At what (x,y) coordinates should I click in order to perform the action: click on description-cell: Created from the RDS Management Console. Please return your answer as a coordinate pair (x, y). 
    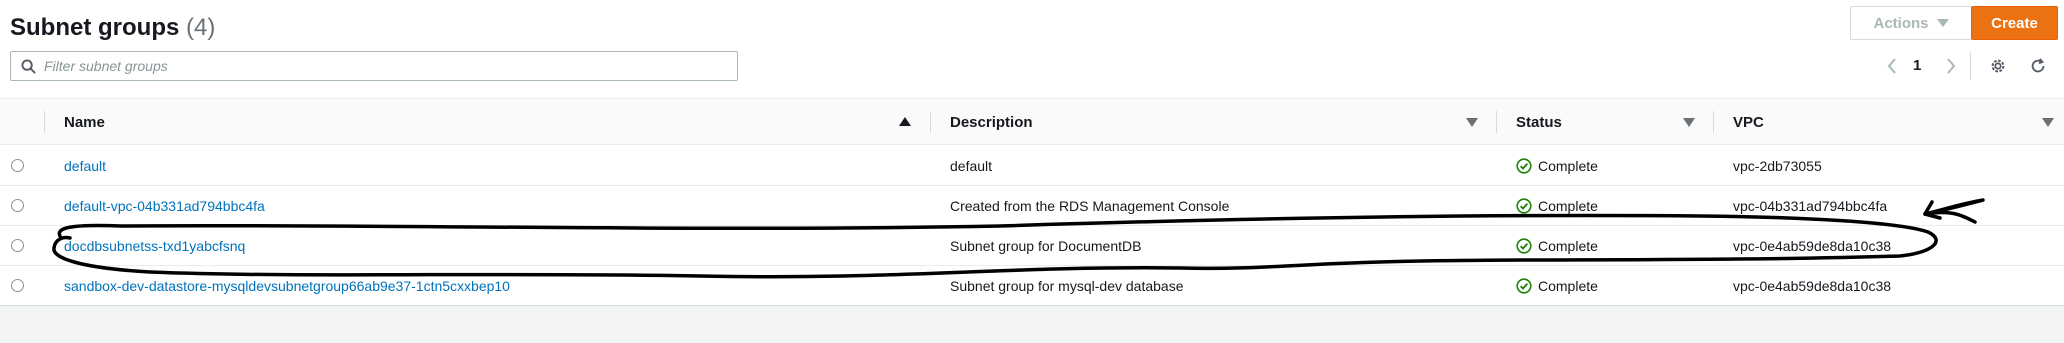
    Looking at the image, I should click on (1090, 206).